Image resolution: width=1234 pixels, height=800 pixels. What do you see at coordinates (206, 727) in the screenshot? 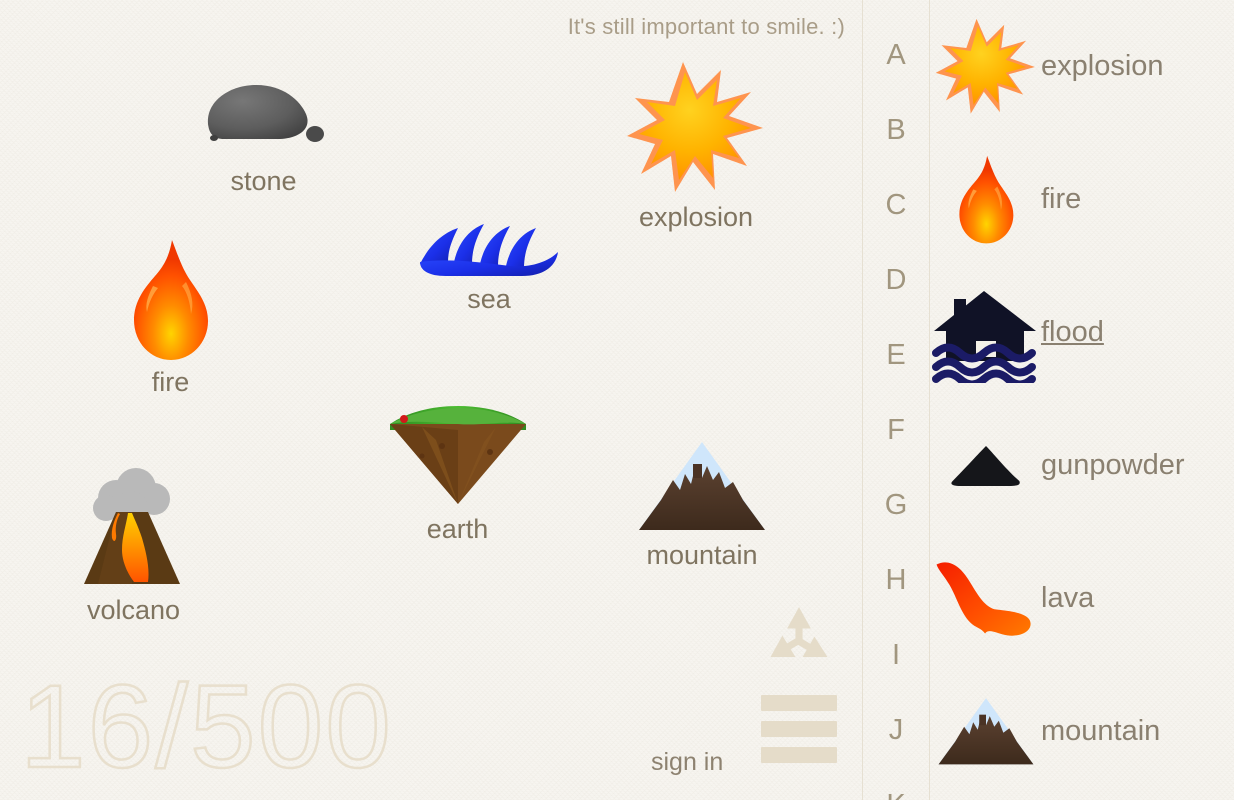
I see `element-counter: 16/500` at bounding box center [206, 727].